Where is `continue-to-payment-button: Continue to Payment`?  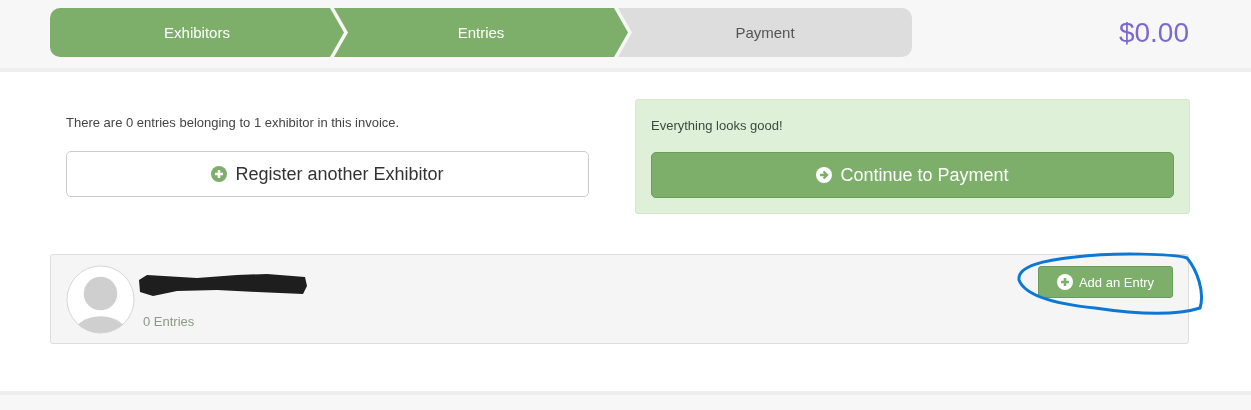
continue-to-payment-button: Continue to Payment is located at coordinates (912, 175).